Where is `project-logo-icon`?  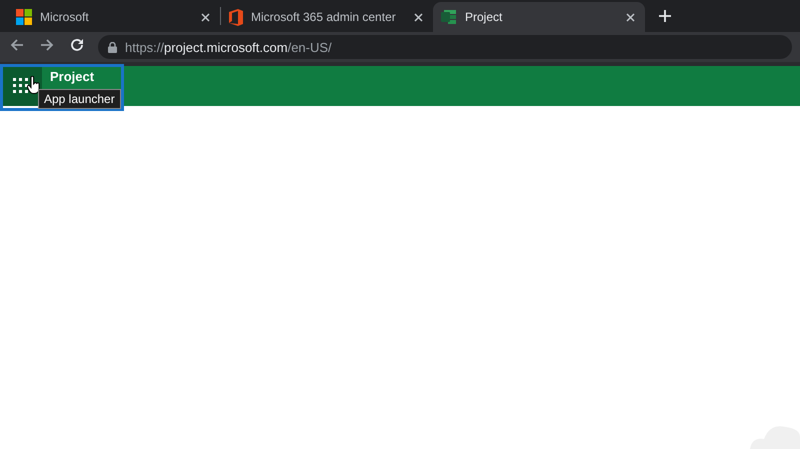 project-logo-icon is located at coordinates (449, 17).